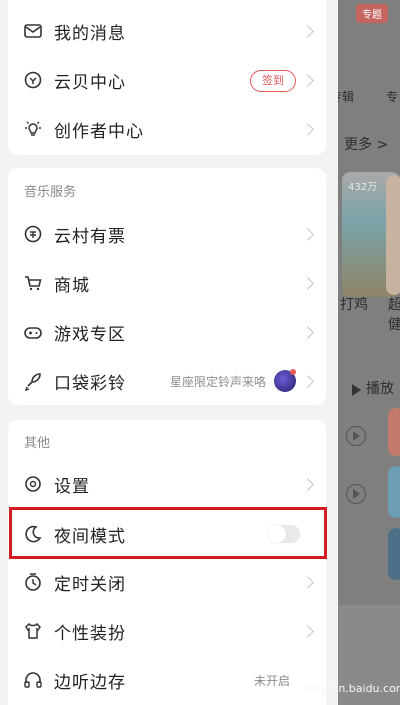  Describe the element at coordinates (90, 33) in the screenshot. I see `menu-item-label: 我的消息` at that location.